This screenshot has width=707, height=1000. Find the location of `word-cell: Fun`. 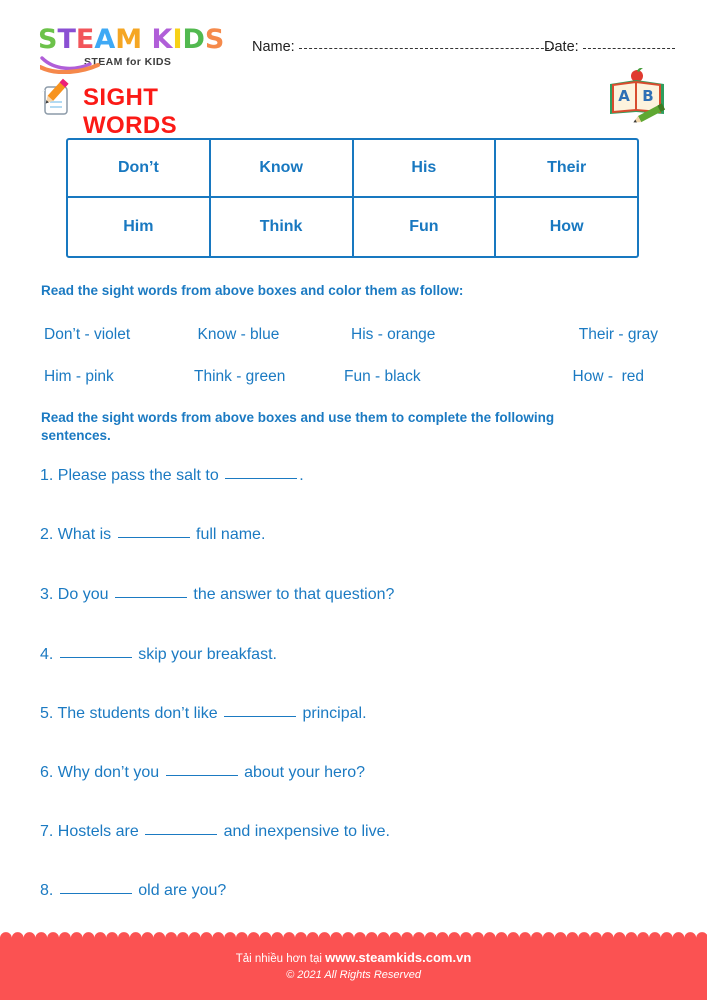

word-cell: Fun is located at coordinates (425, 227).